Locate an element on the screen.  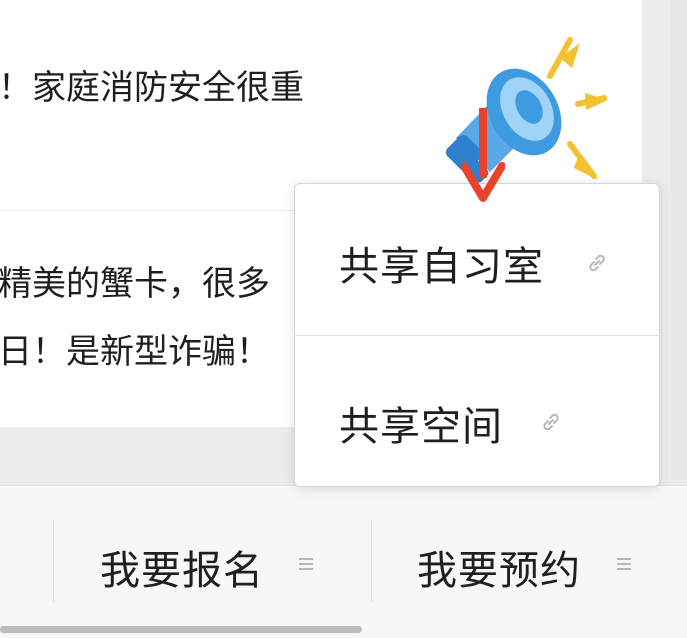
tab-reserve: 我要预约 is located at coordinates (537, 560).